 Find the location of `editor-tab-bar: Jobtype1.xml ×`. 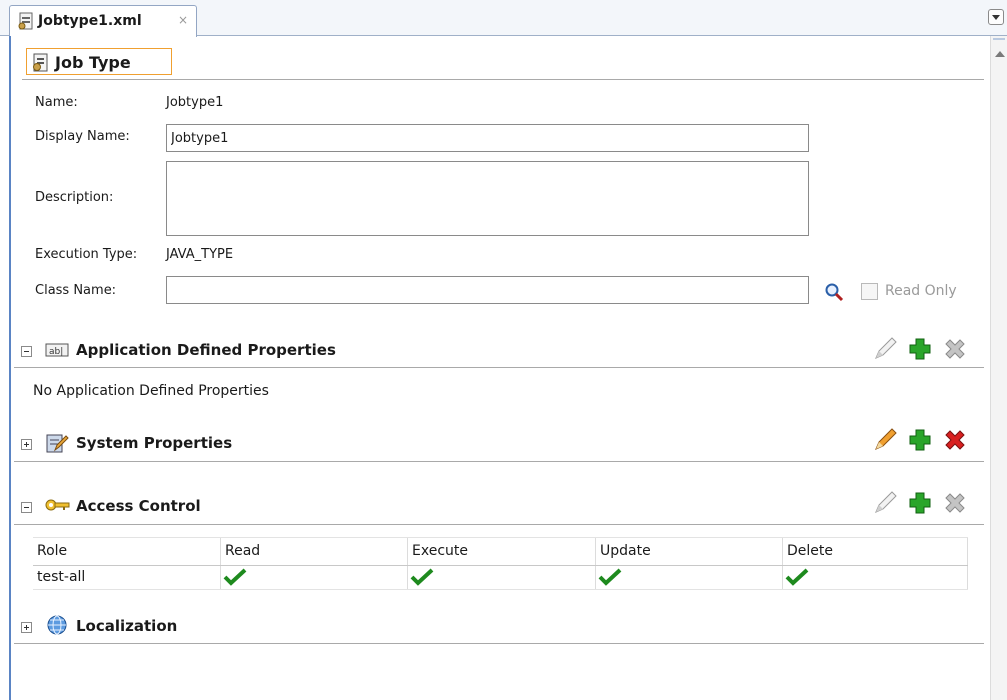

editor-tab-bar: Jobtype1.xml × is located at coordinates (503, 18).